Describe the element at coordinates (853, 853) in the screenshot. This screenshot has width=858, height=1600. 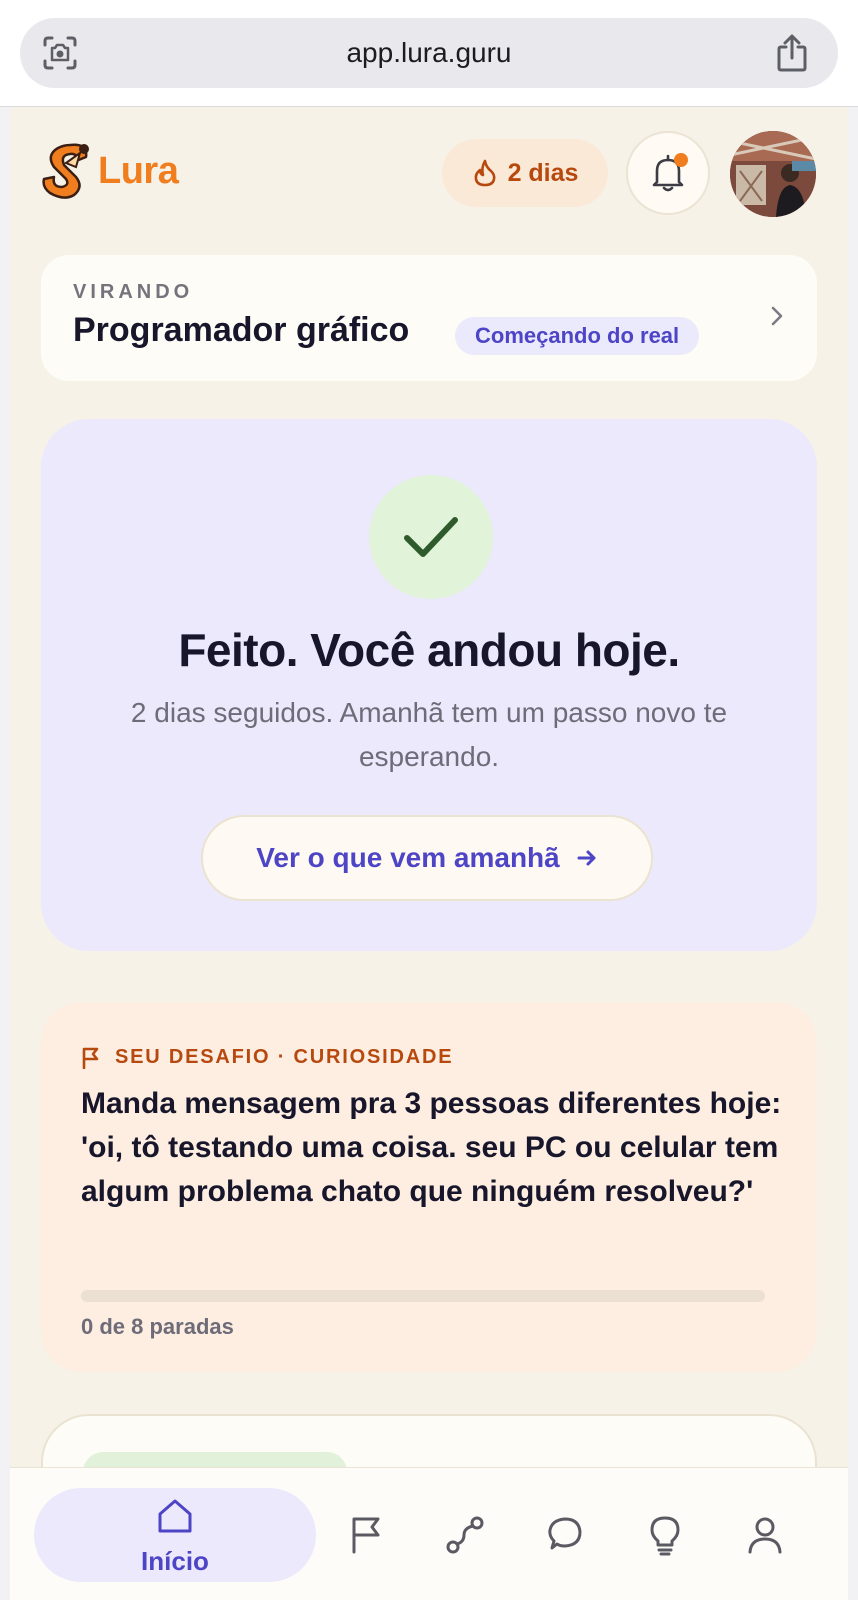
I see `viewport-gutter-right` at that location.